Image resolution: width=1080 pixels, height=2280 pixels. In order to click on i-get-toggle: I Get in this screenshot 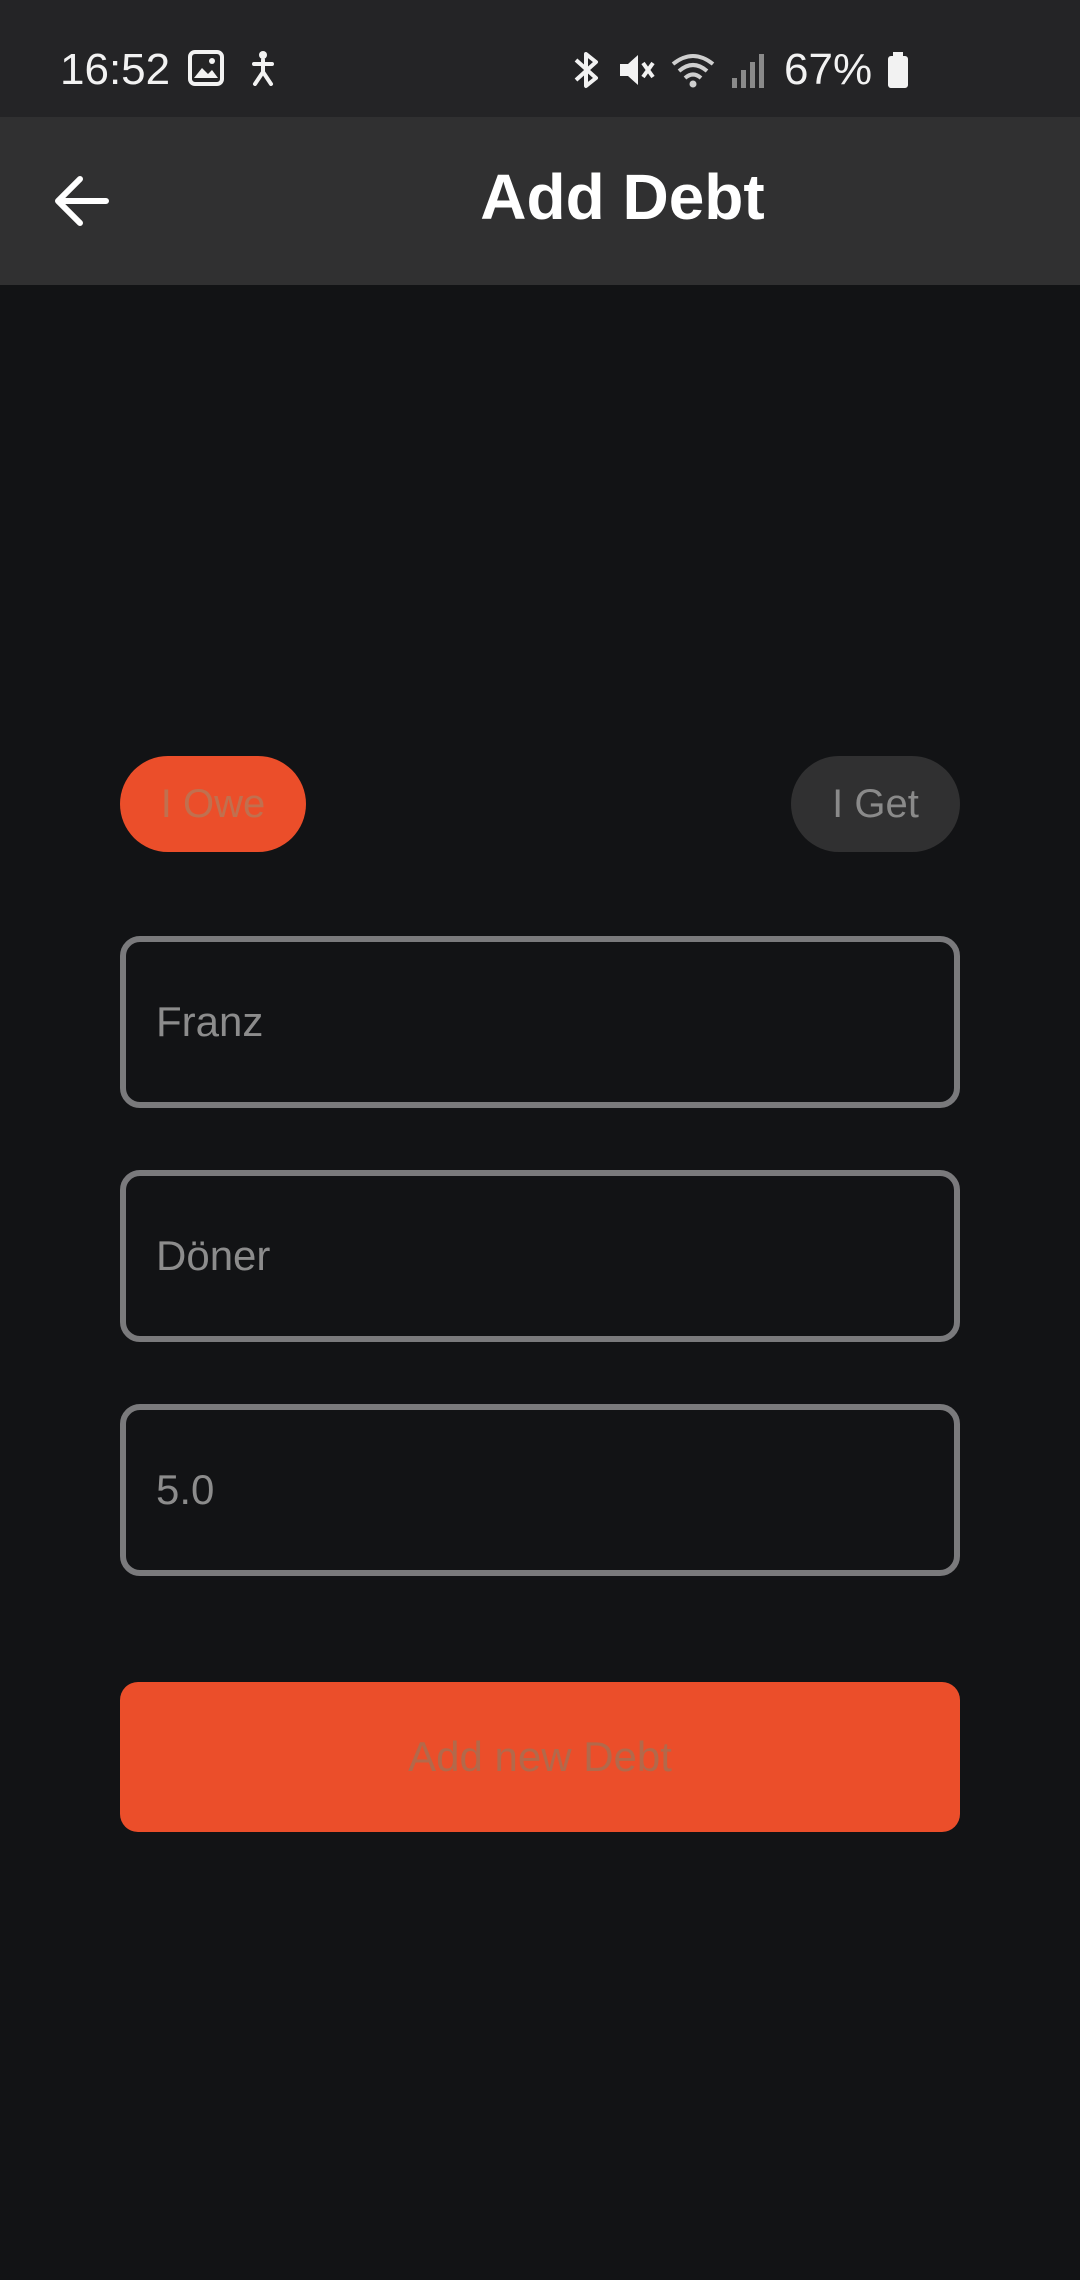, I will do `click(875, 804)`.